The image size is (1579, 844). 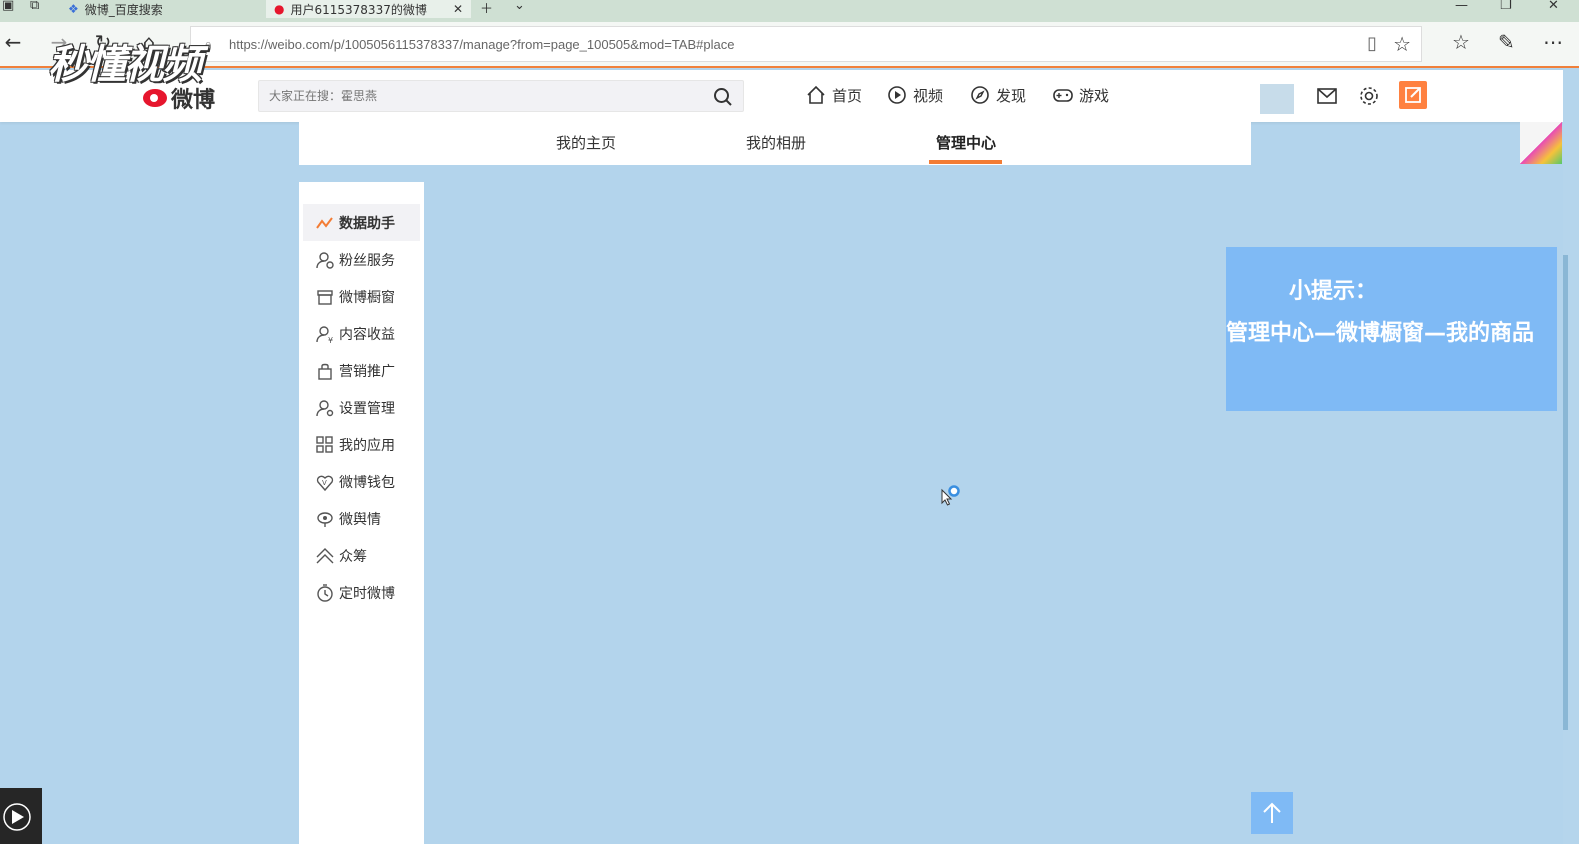 I want to click on sidebar-item-fans-service: 粉丝服务, so click(x=361, y=259).